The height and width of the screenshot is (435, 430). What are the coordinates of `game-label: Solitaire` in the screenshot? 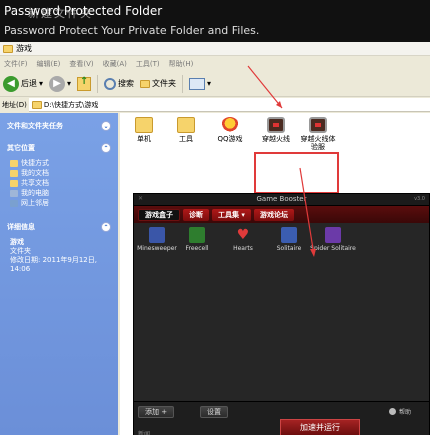 It's located at (289, 248).